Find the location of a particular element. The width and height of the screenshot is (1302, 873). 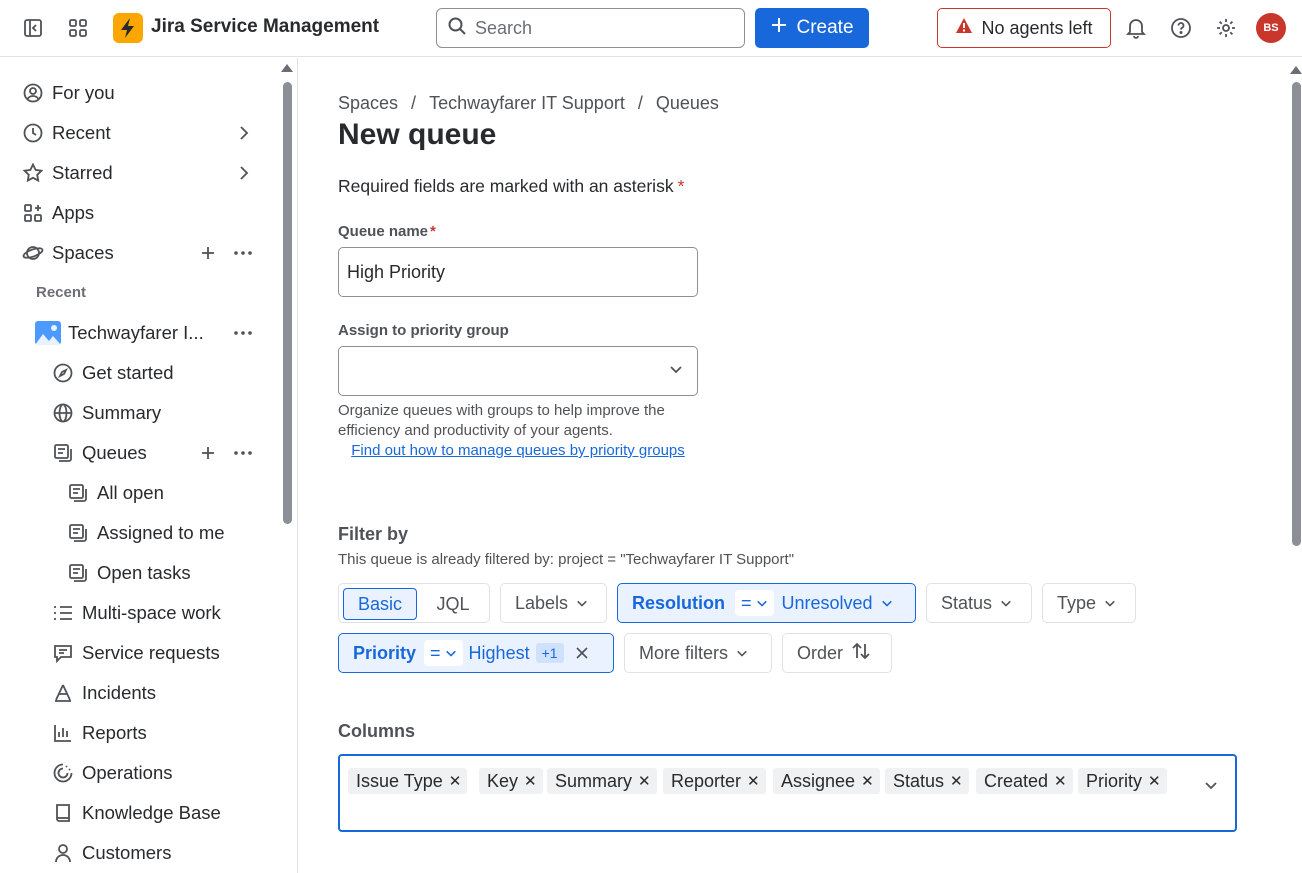

add-space-plus-icon is located at coordinates (208, 253).